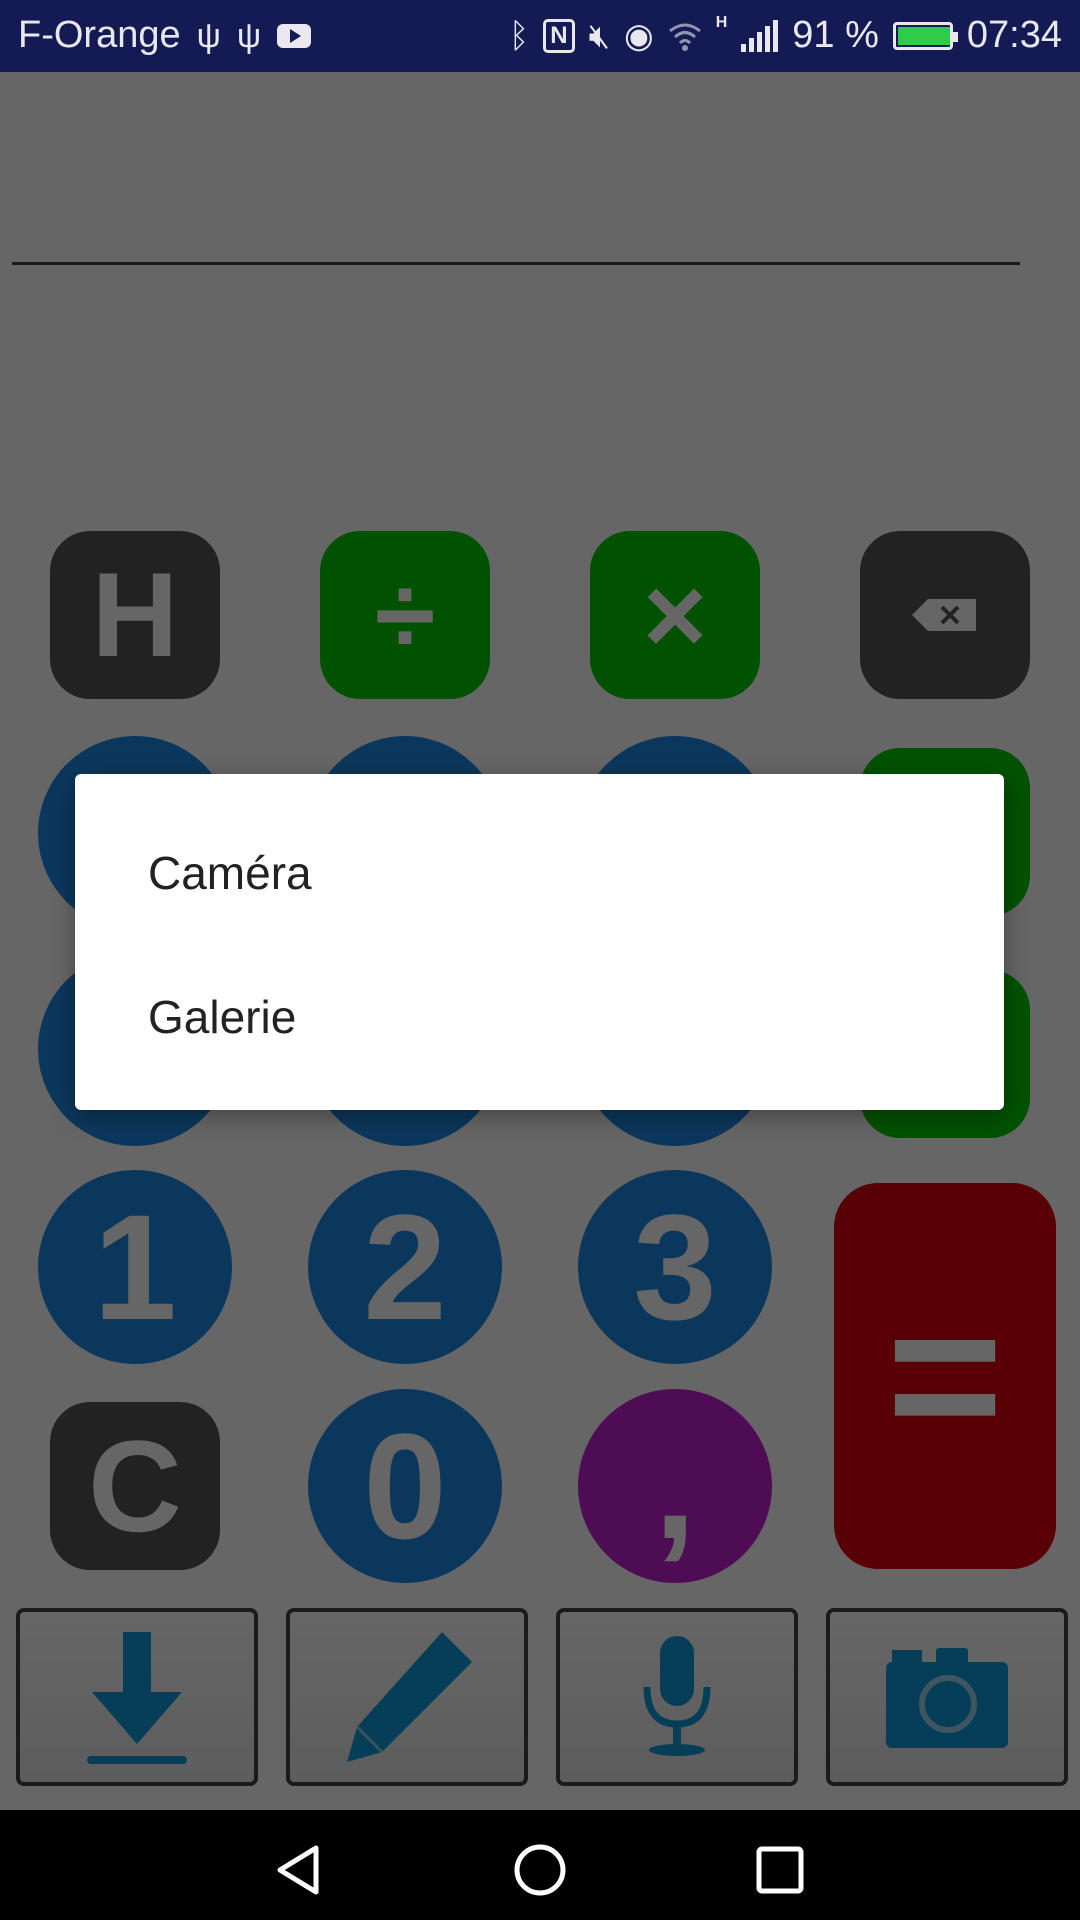 This screenshot has width=1080, height=1920. Describe the element at coordinates (1014, 35) in the screenshot. I see `clock: 07:34` at that location.